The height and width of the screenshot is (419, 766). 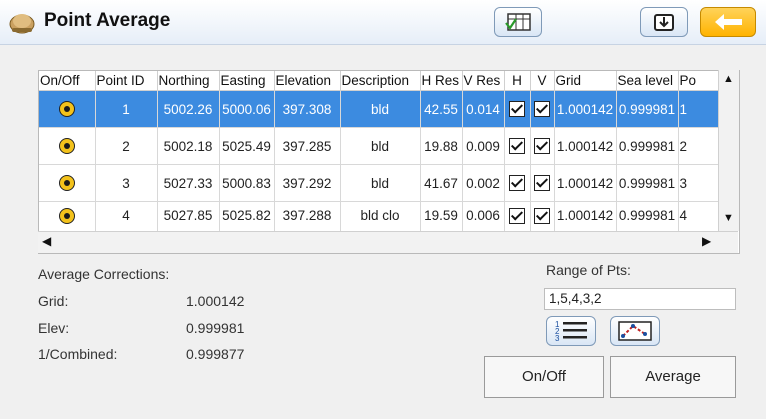 I want to click on average-button: Average, so click(x=673, y=377).